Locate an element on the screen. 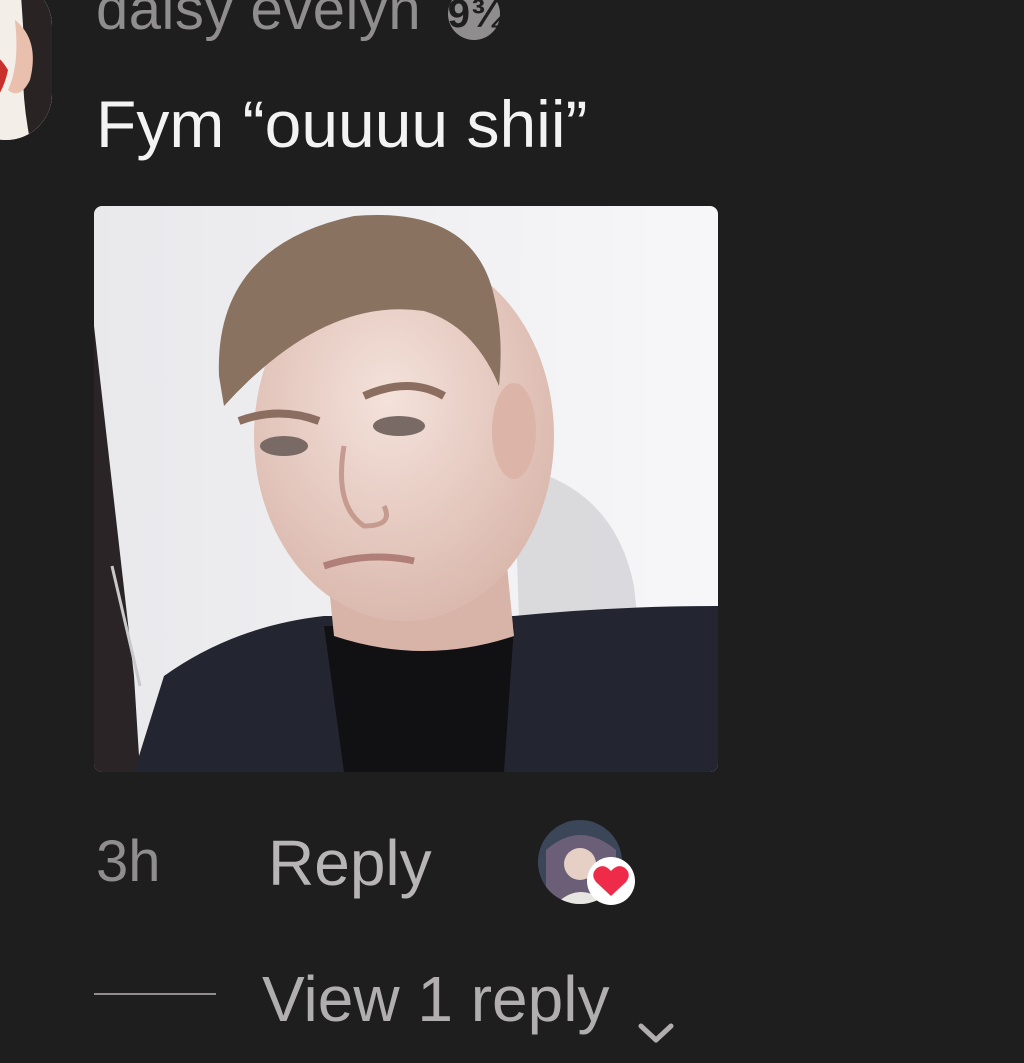 Image resolution: width=1024 pixels, height=1063 pixels. view-replies-label: View 1 reply is located at coordinates (435, 999).